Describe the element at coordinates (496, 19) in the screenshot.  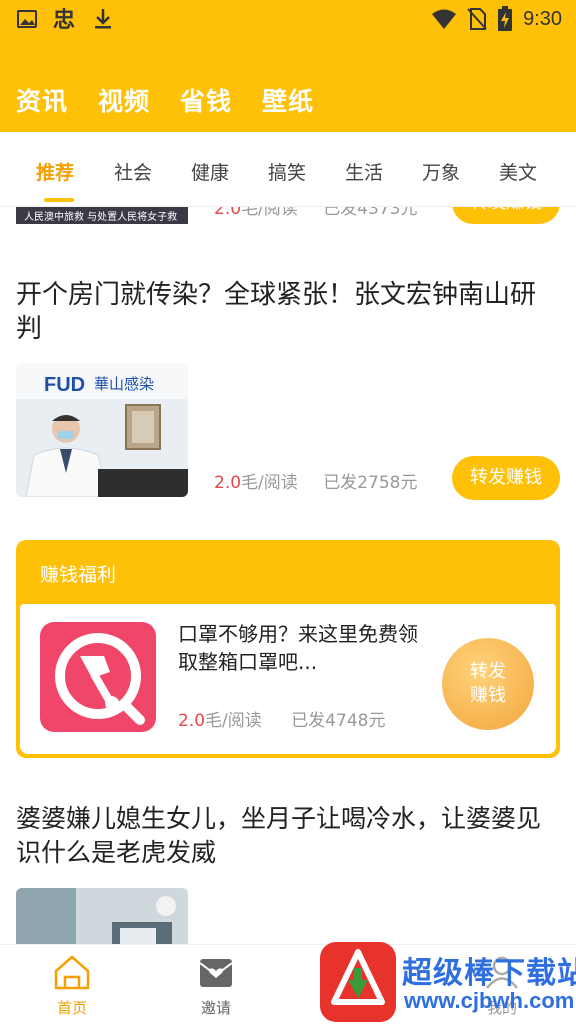
I see `status-right-icons: 9:30` at that location.